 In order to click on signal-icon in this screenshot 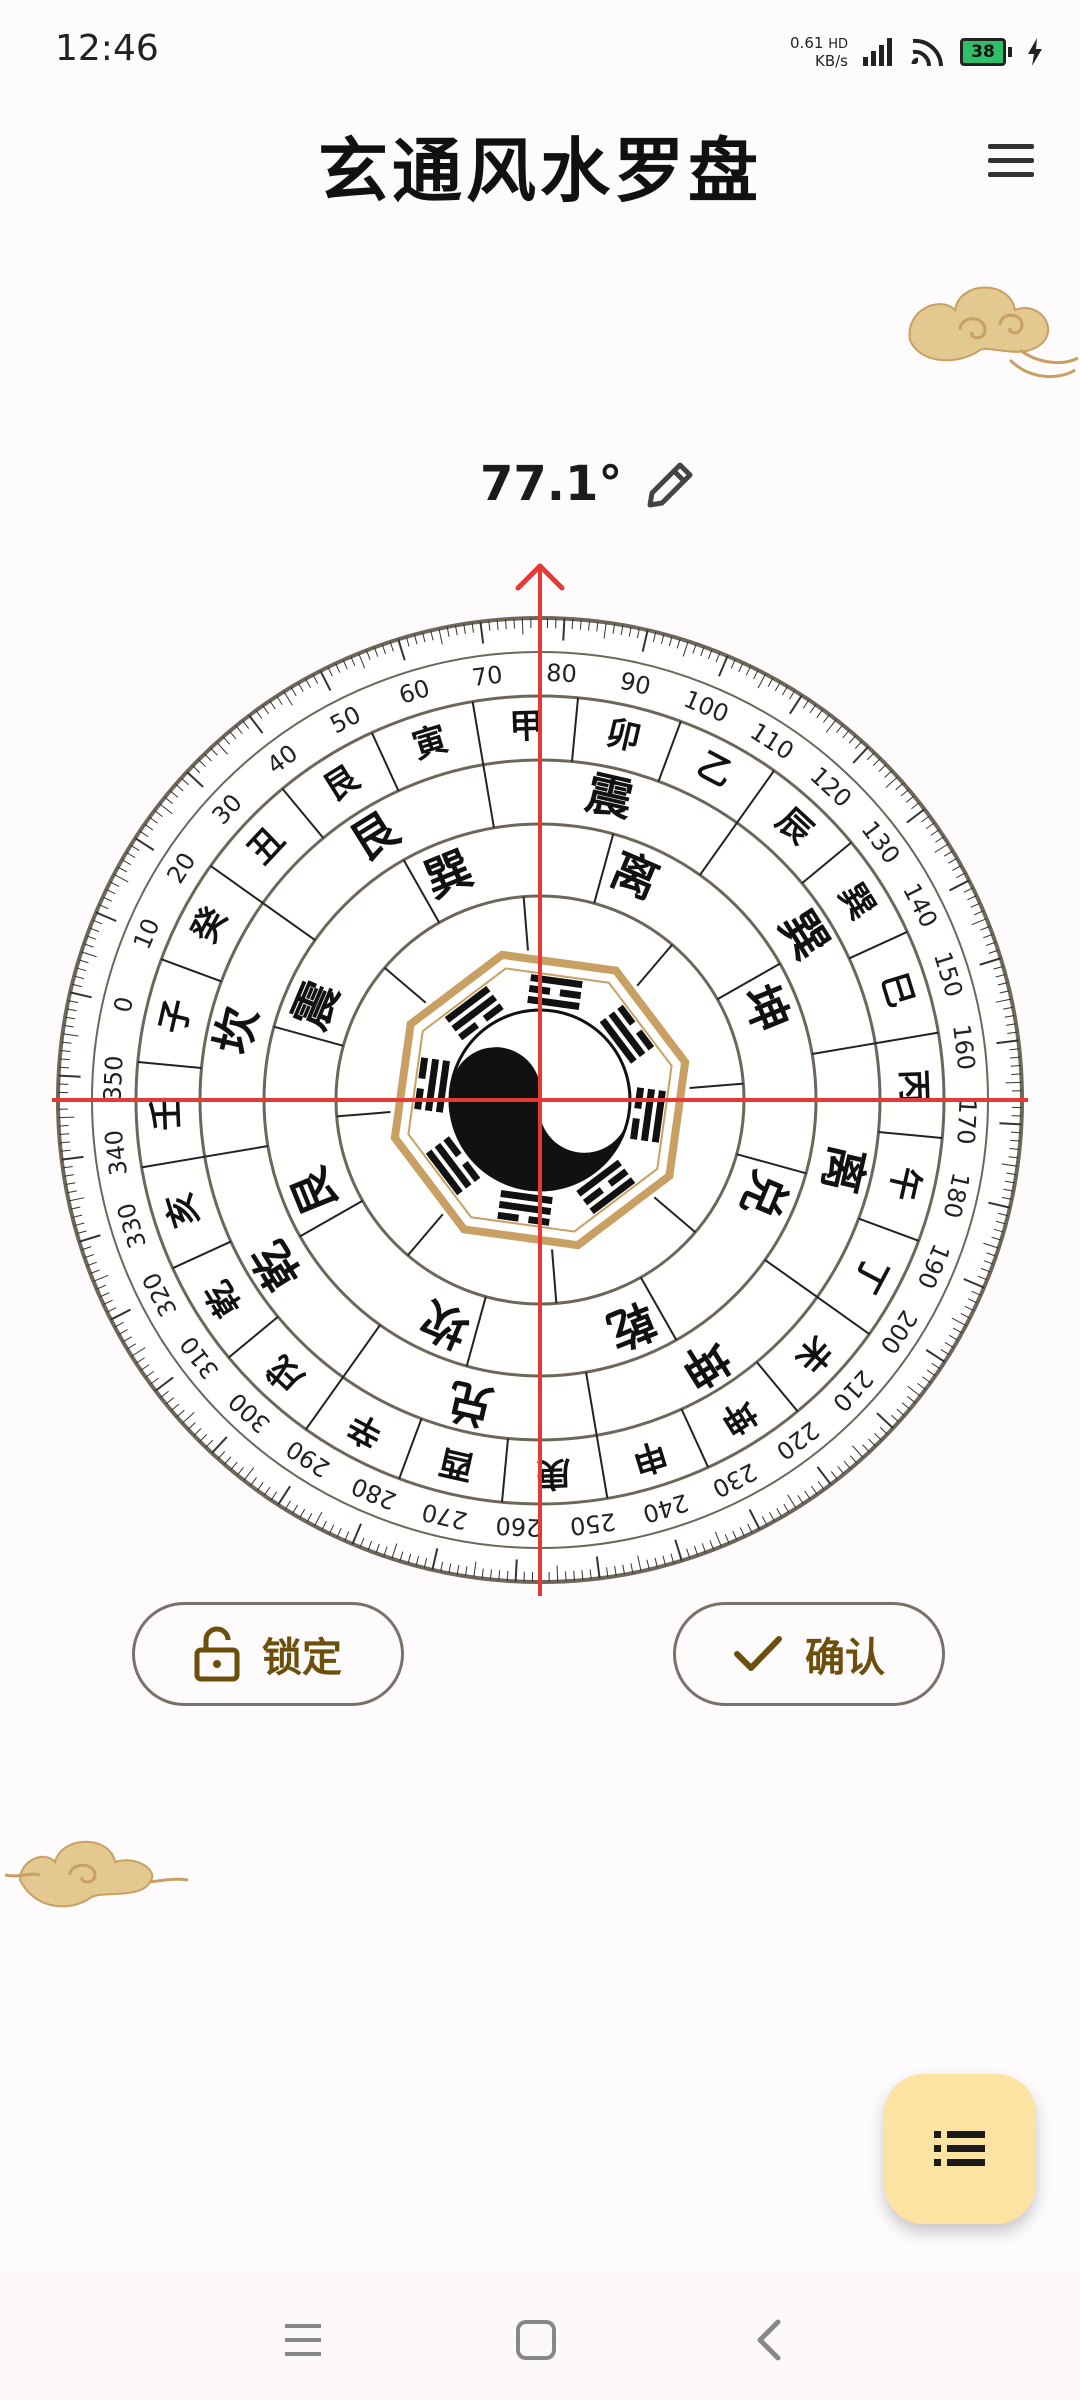, I will do `click(877, 52)`.